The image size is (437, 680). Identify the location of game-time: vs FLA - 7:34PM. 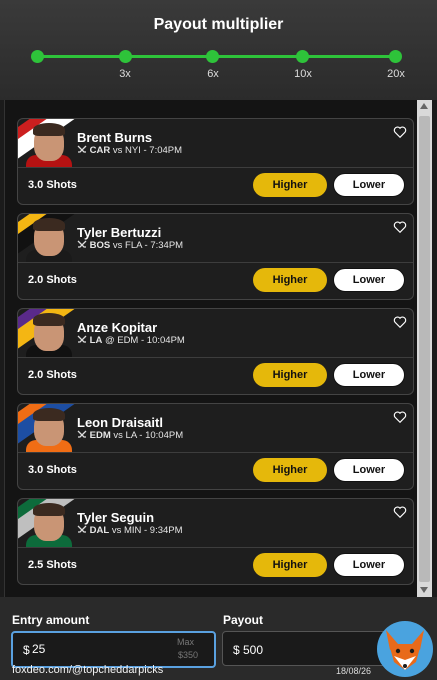
(148, 245).